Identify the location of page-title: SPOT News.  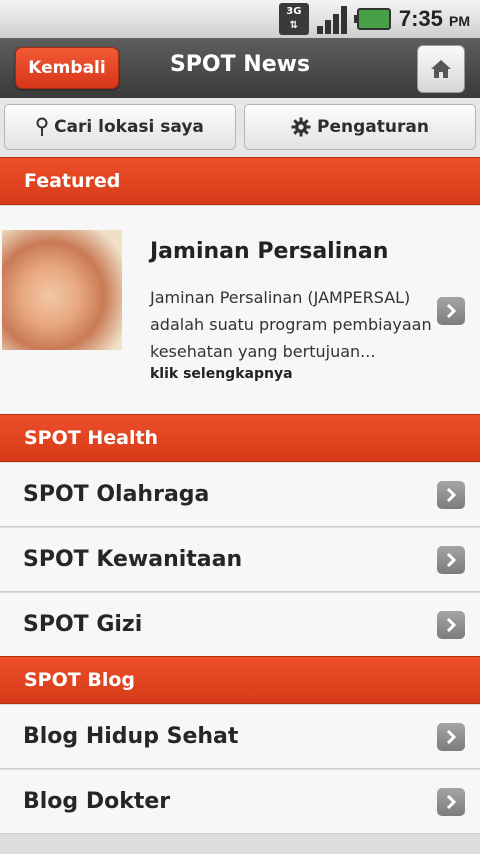
(240, 64).